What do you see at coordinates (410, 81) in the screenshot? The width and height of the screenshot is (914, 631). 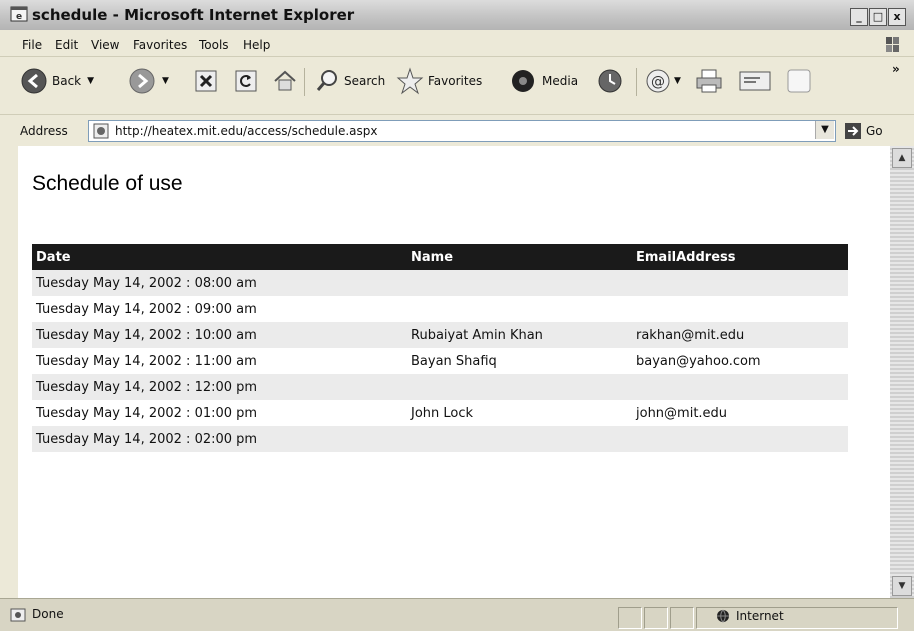 I see `star-icon` at bounding box center [410, 81].